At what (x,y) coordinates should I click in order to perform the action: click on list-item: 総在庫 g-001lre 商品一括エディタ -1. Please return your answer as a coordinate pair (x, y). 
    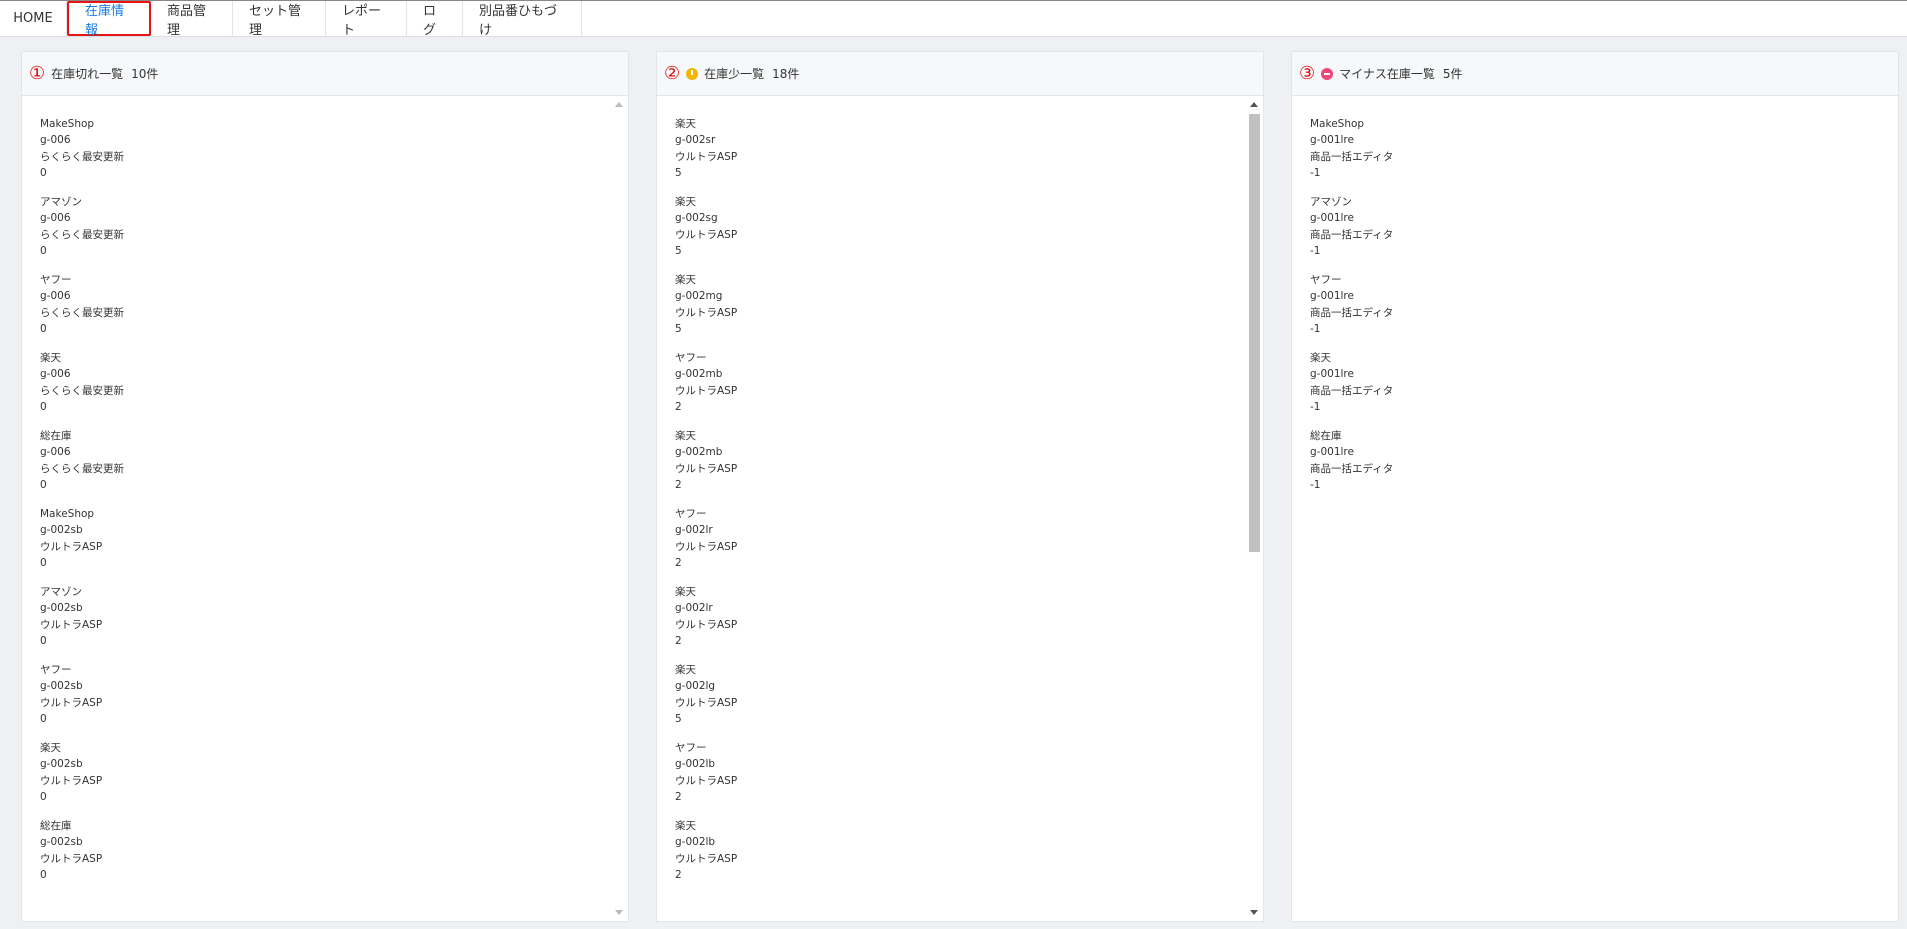
    Looking at the image, I should click on (1604, 460).